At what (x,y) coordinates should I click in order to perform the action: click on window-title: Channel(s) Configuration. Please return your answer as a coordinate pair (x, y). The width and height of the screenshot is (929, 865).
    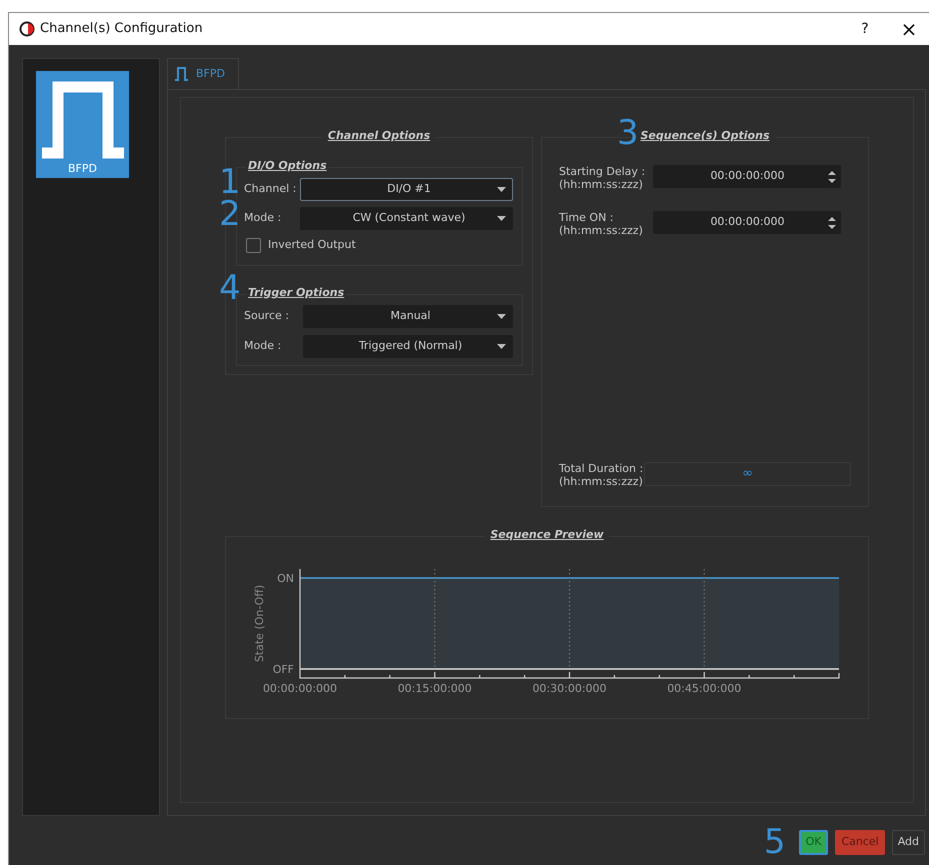
    Looking at the image, I should click on (121, 29).